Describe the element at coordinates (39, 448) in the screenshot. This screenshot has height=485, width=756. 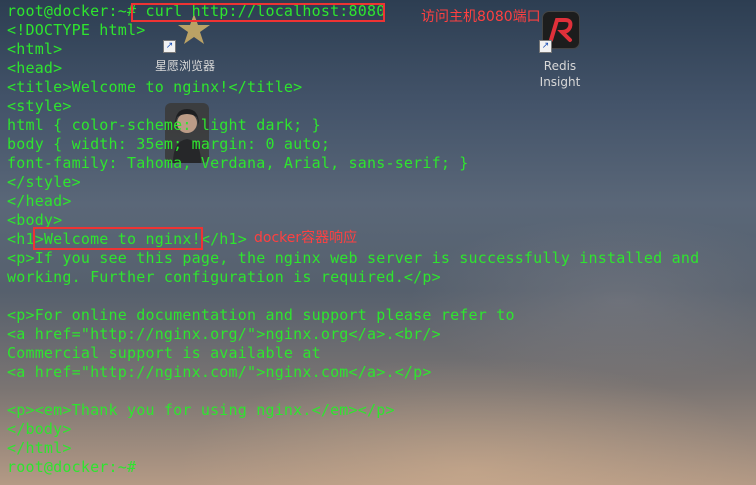
I see `terminal-line: </html>` at that location.